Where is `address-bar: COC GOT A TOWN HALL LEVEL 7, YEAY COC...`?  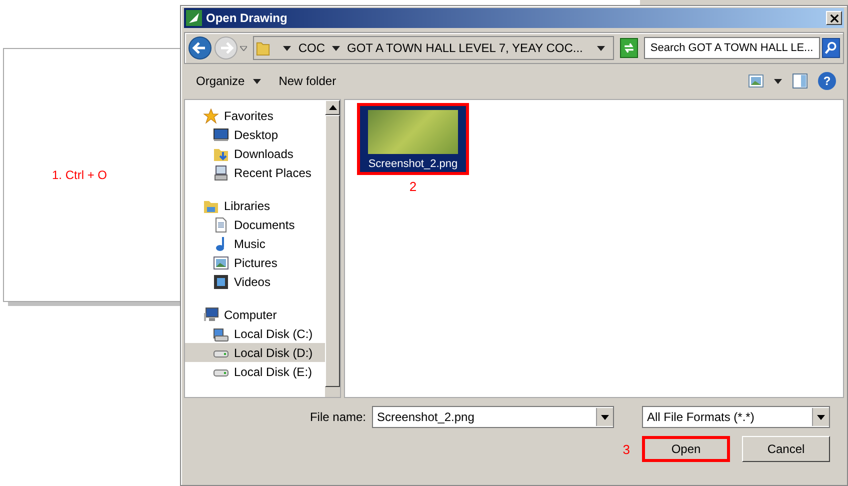
address-bar: COC GOT A TOWN HALL LEVEL 7, YEAY COC... is located at coordinates (433, 48).